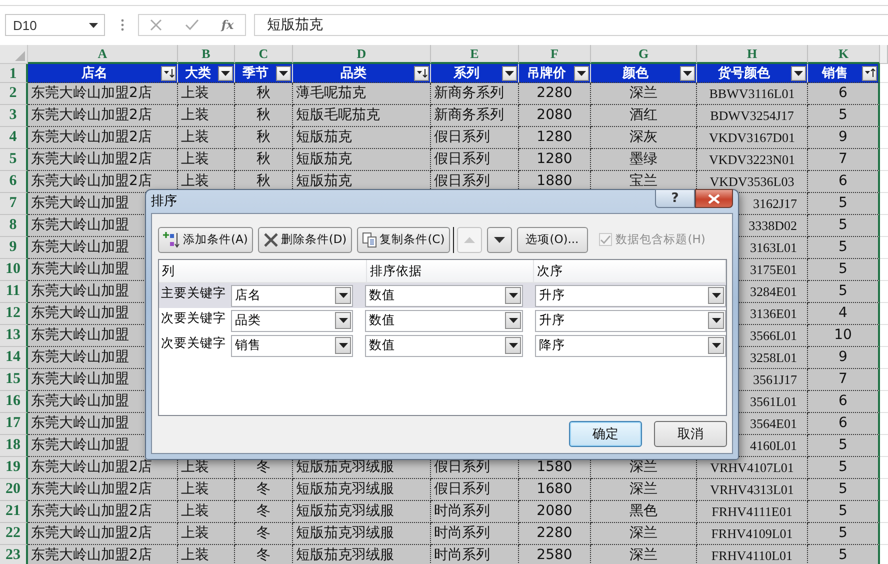 This screenshot has width=888, height=564. Describe the element at coordinates (292, 295) in the screenshot. I see `dropdown-field: 店名` at that location.